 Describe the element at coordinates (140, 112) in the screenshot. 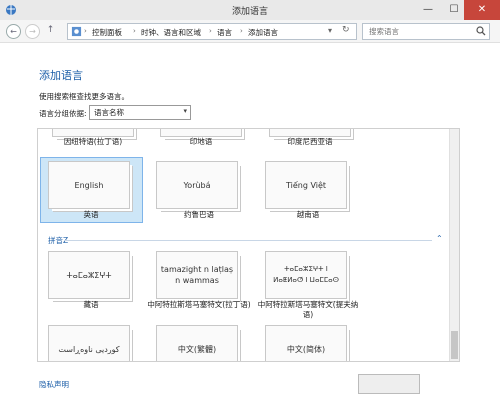

I see `group-by-select: 语言名称 ▾` at that location.